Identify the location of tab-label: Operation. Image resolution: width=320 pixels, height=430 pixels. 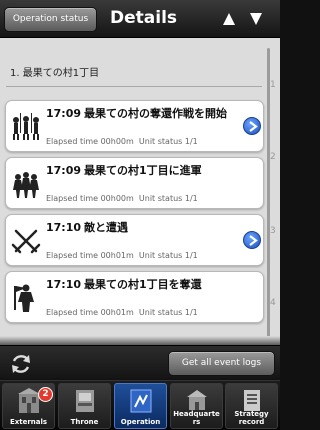
(140, 422).